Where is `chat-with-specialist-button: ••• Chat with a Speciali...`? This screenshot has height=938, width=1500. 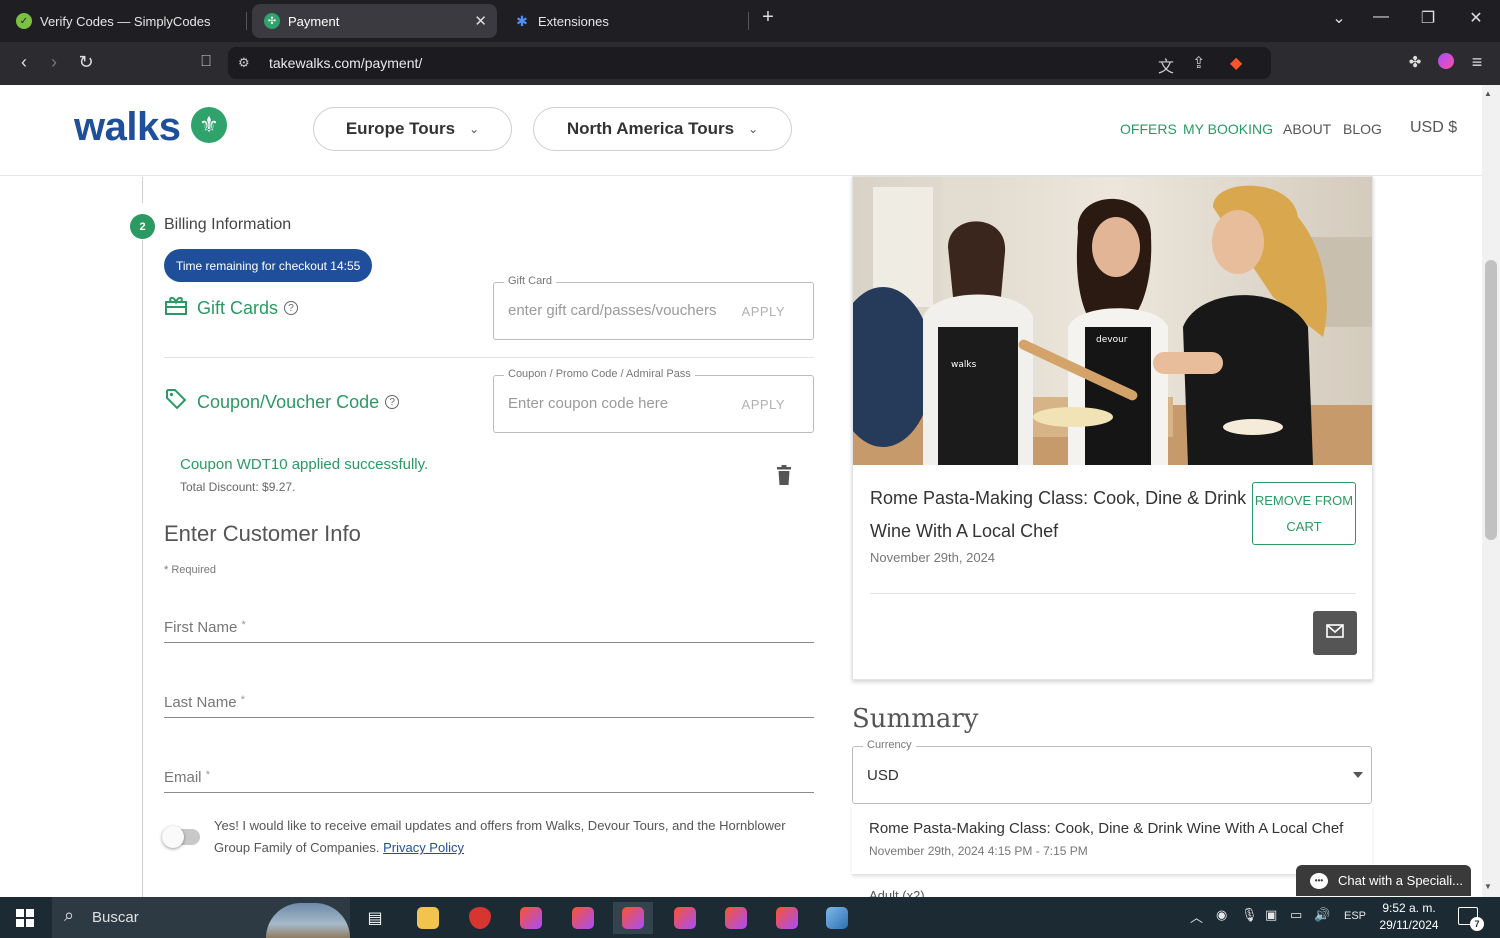
chat-with-specialist-button: ••• Chat with a Speciali... is located at coordinates (1383, 880).